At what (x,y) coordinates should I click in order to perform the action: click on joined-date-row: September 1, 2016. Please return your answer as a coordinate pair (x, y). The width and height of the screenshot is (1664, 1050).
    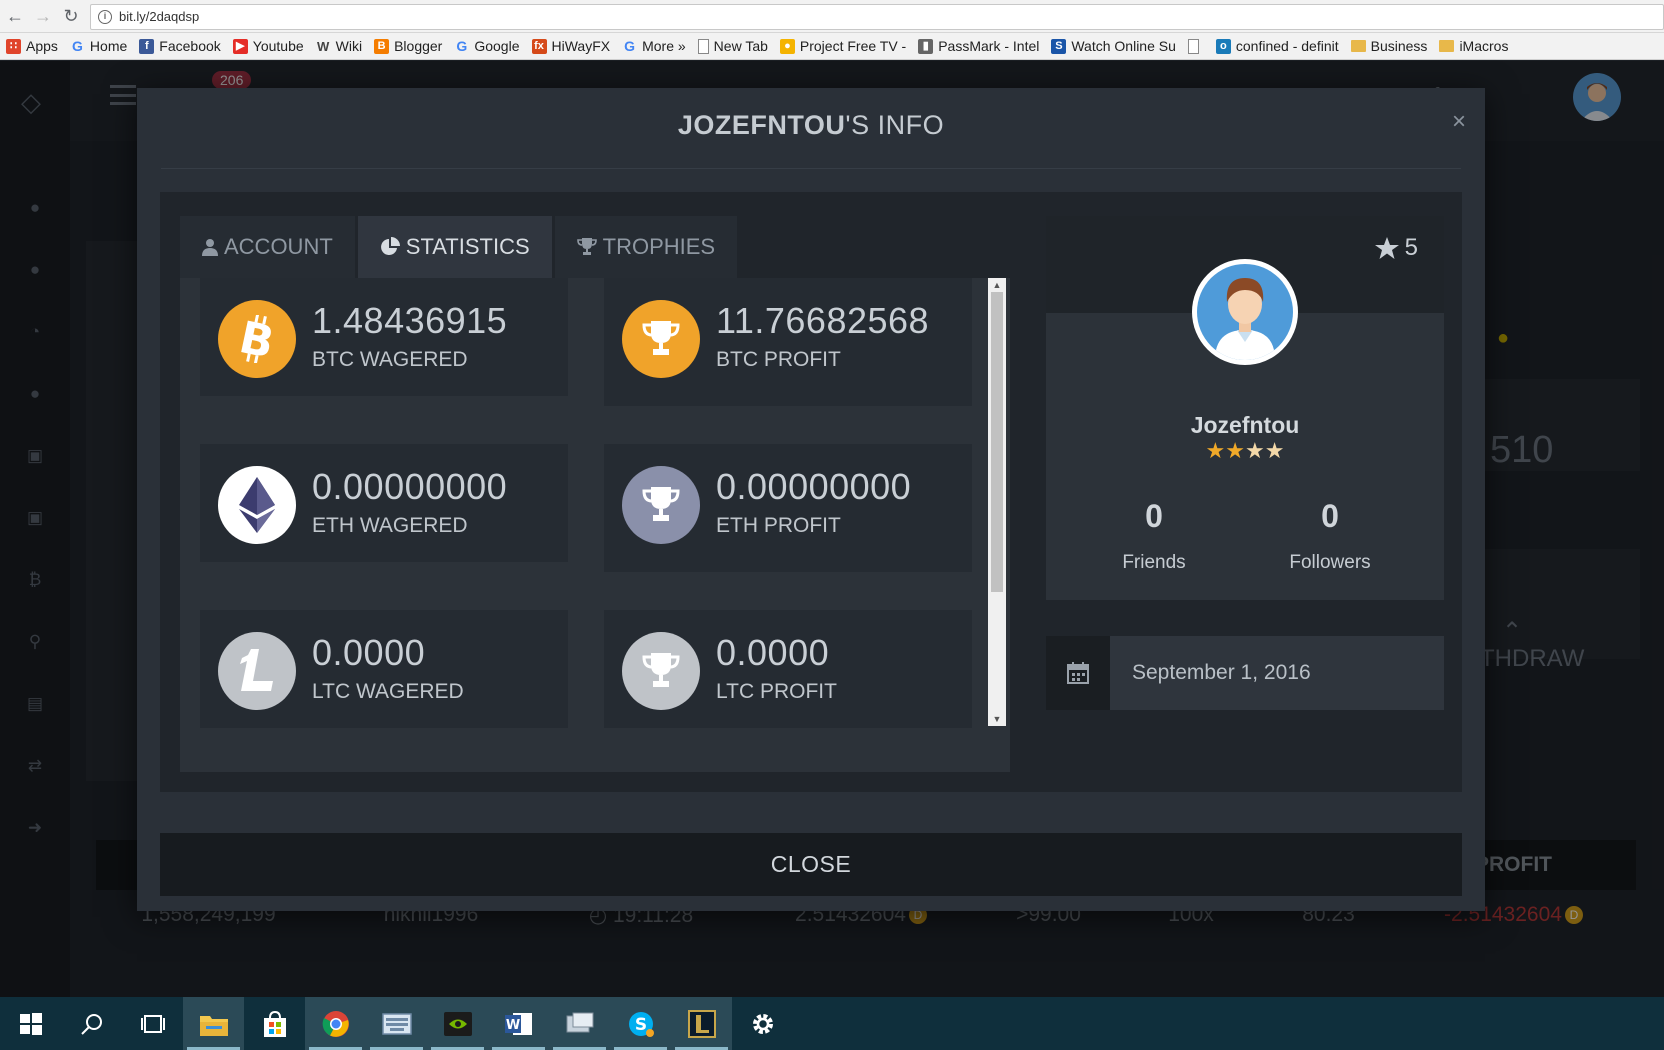
    Looking at the image, I should click on (1245, 673).